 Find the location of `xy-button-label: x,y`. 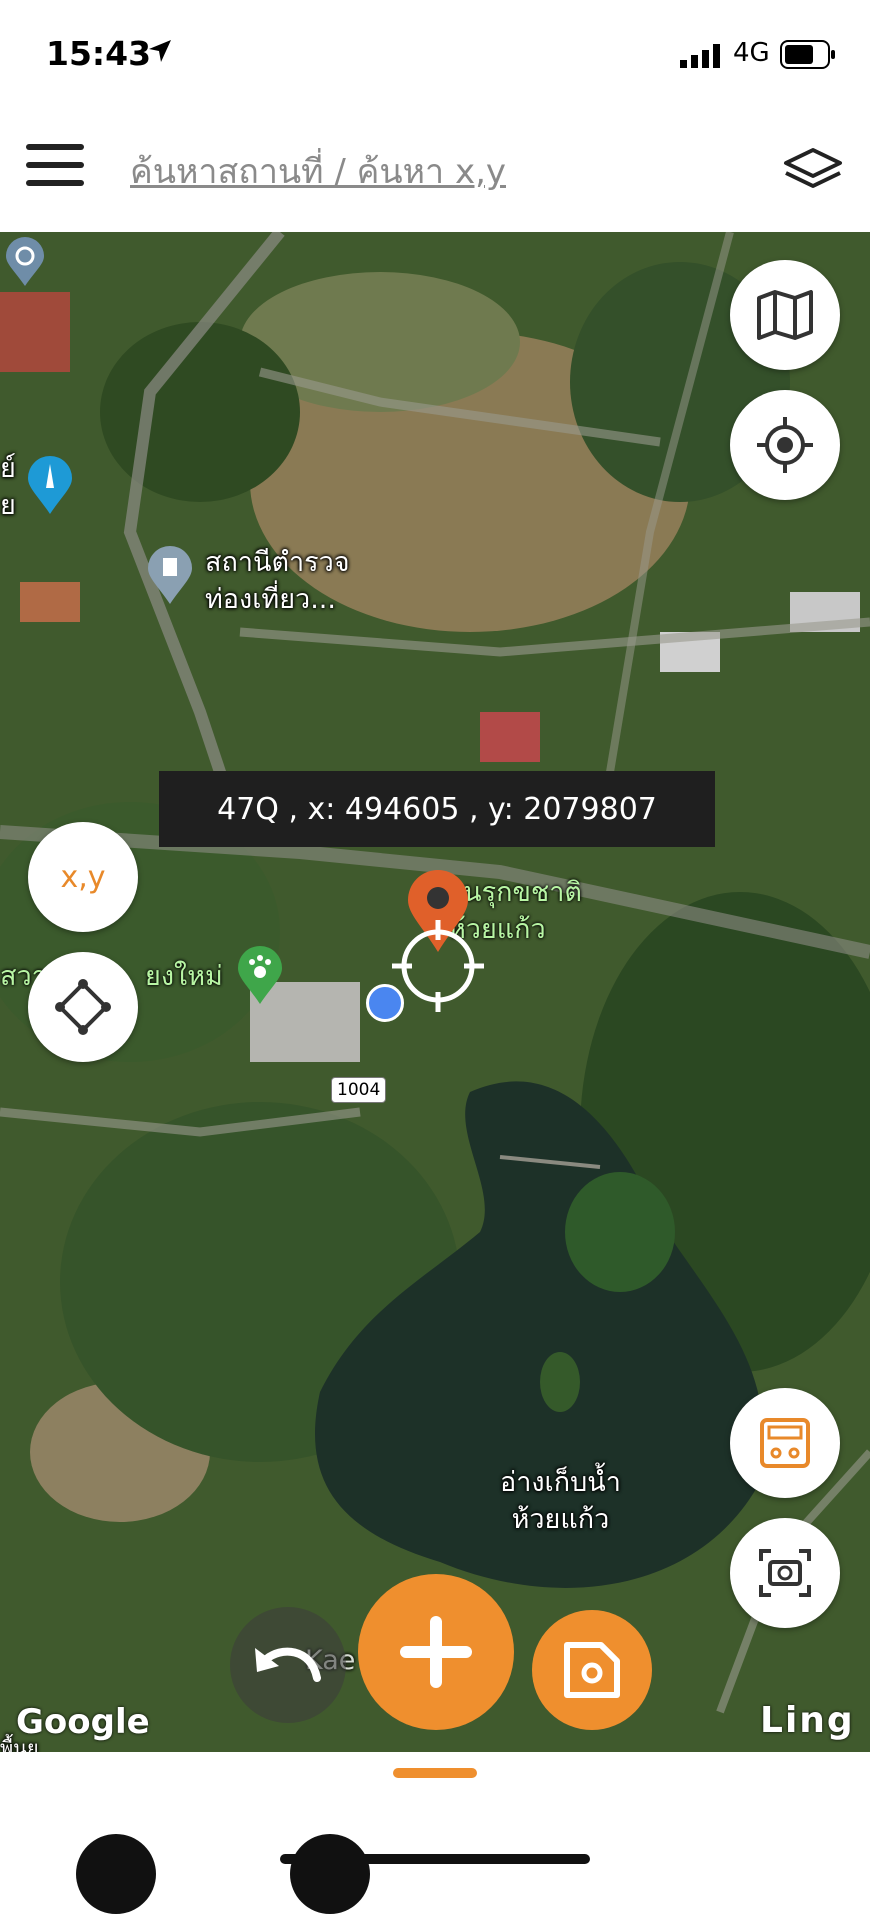

xy-button-label: x,y is located at coordinates (83, 877).